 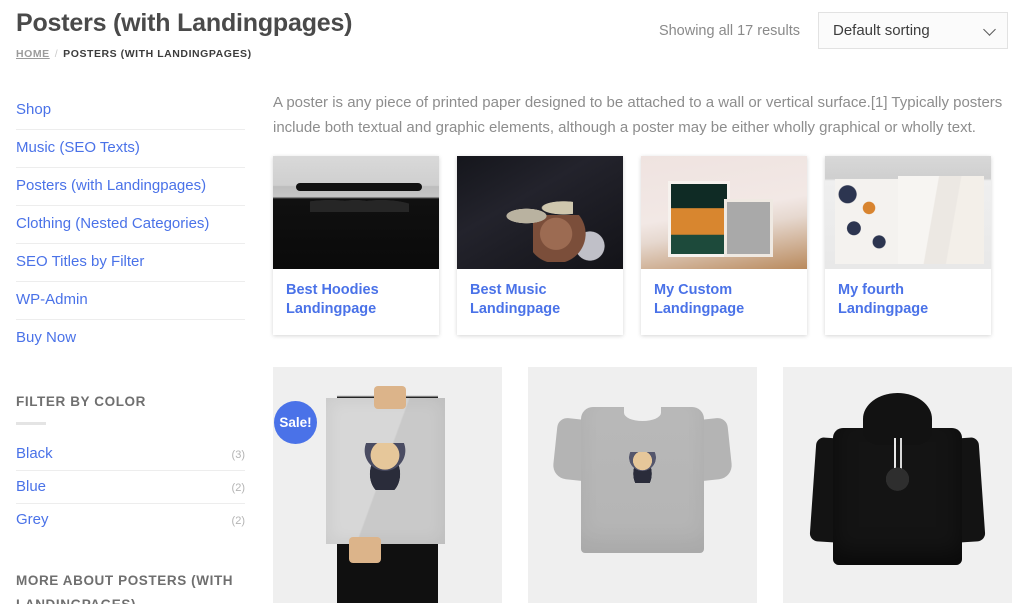 I want to click on hand-bottom, so click(x=364, y=549).